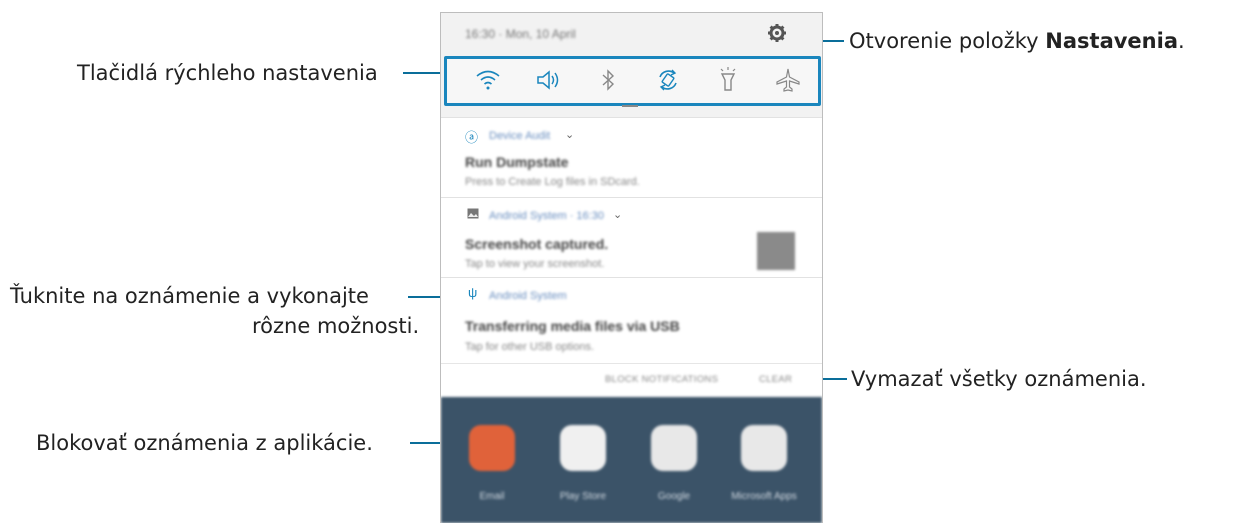  Describe the element at coordinates (775, 379) in the screenshot. I see `clear-button: CLEAR` at that location.